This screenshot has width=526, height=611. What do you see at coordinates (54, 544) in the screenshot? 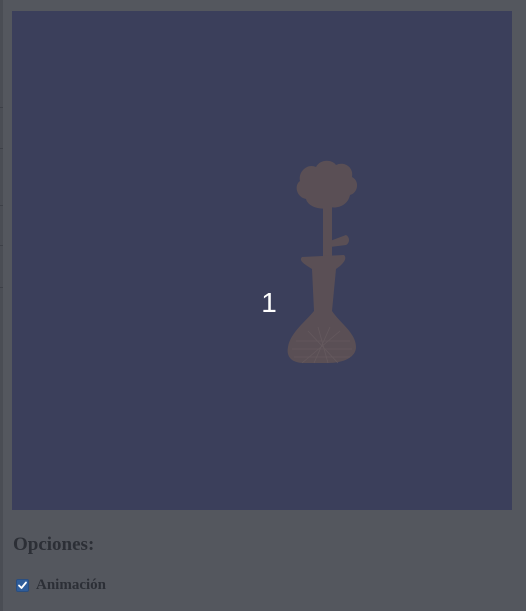
I see `options-title: Opciones:` at bounding box center [54, 544].